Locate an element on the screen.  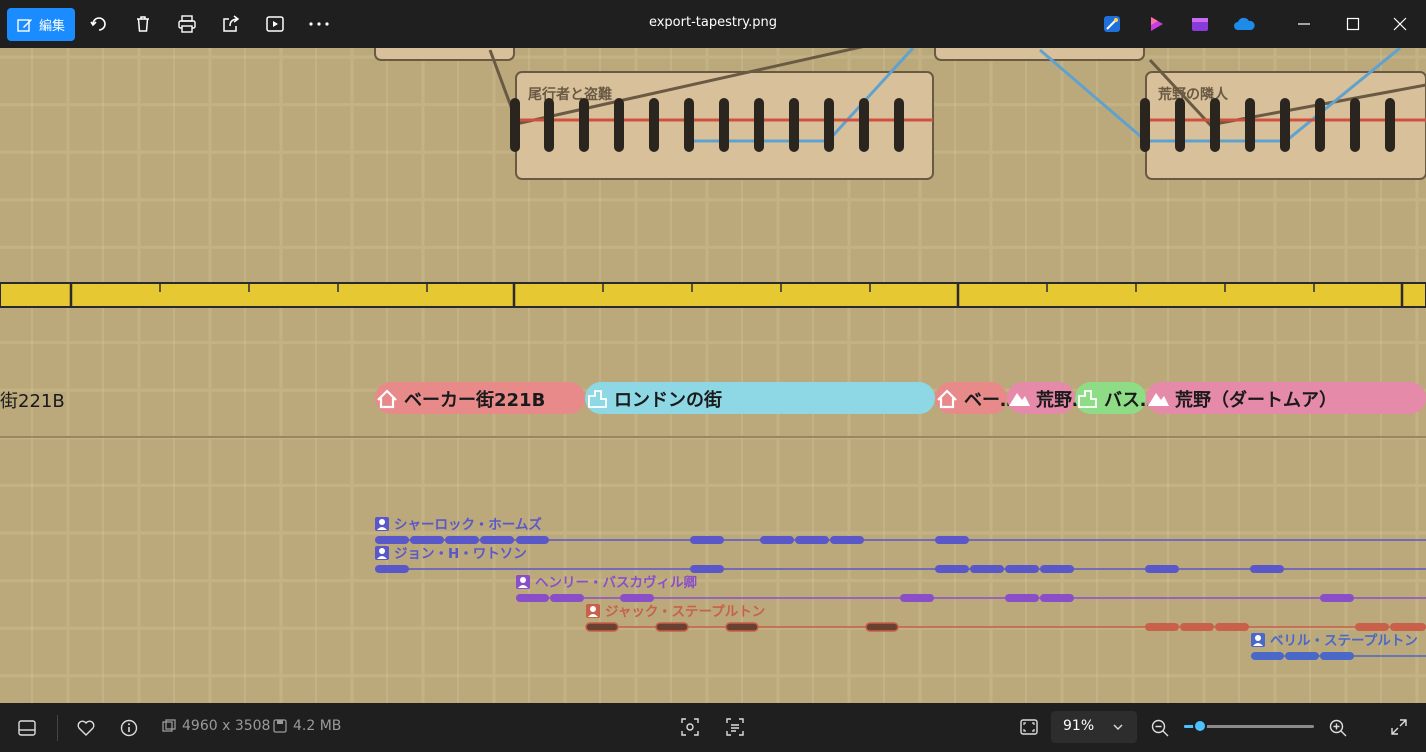
scene-box-partial is located at coordinates (1039, 54).